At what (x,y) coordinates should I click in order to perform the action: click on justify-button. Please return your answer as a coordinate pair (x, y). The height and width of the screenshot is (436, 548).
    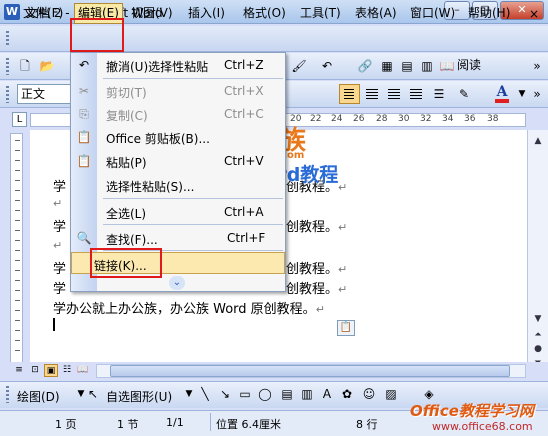
    Looking at the image, I should click on (415, 94).